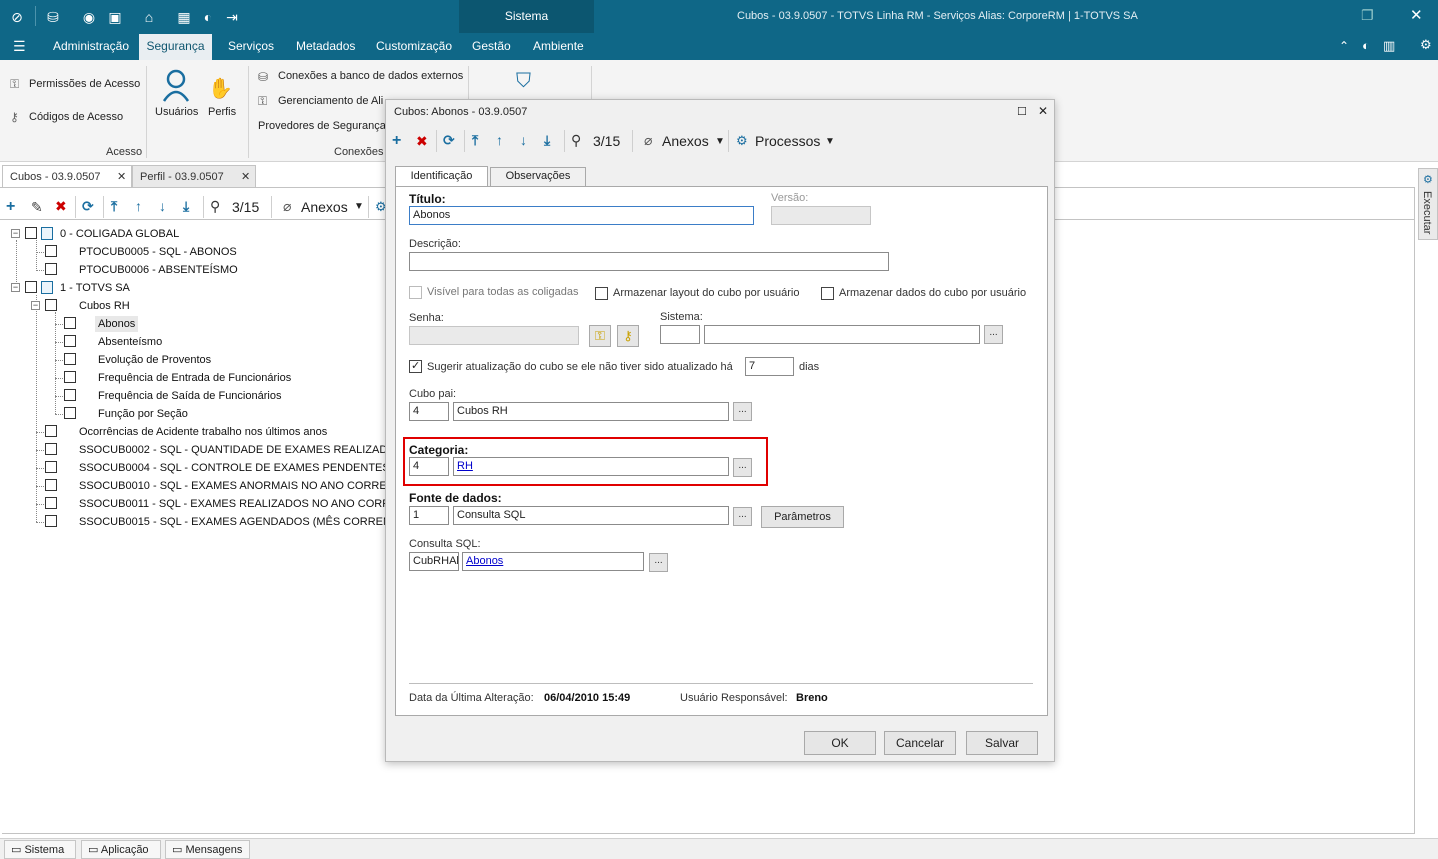  I want to click on executar-panel-tab: ⚙ Executar, so click(1428, 204).